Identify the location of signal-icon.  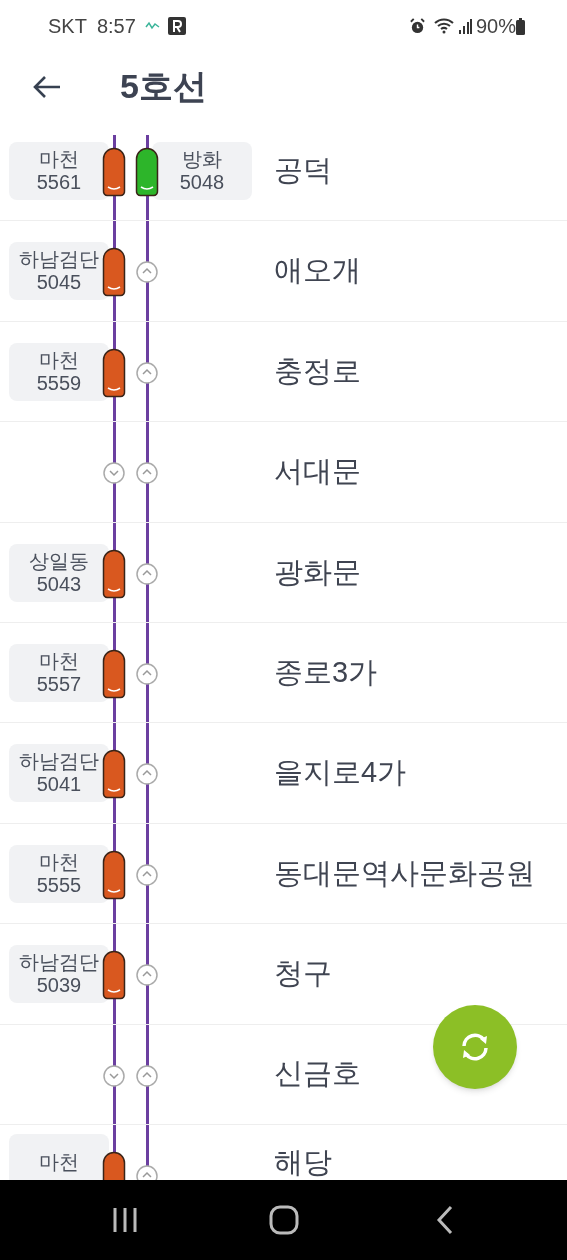
(464, 26).